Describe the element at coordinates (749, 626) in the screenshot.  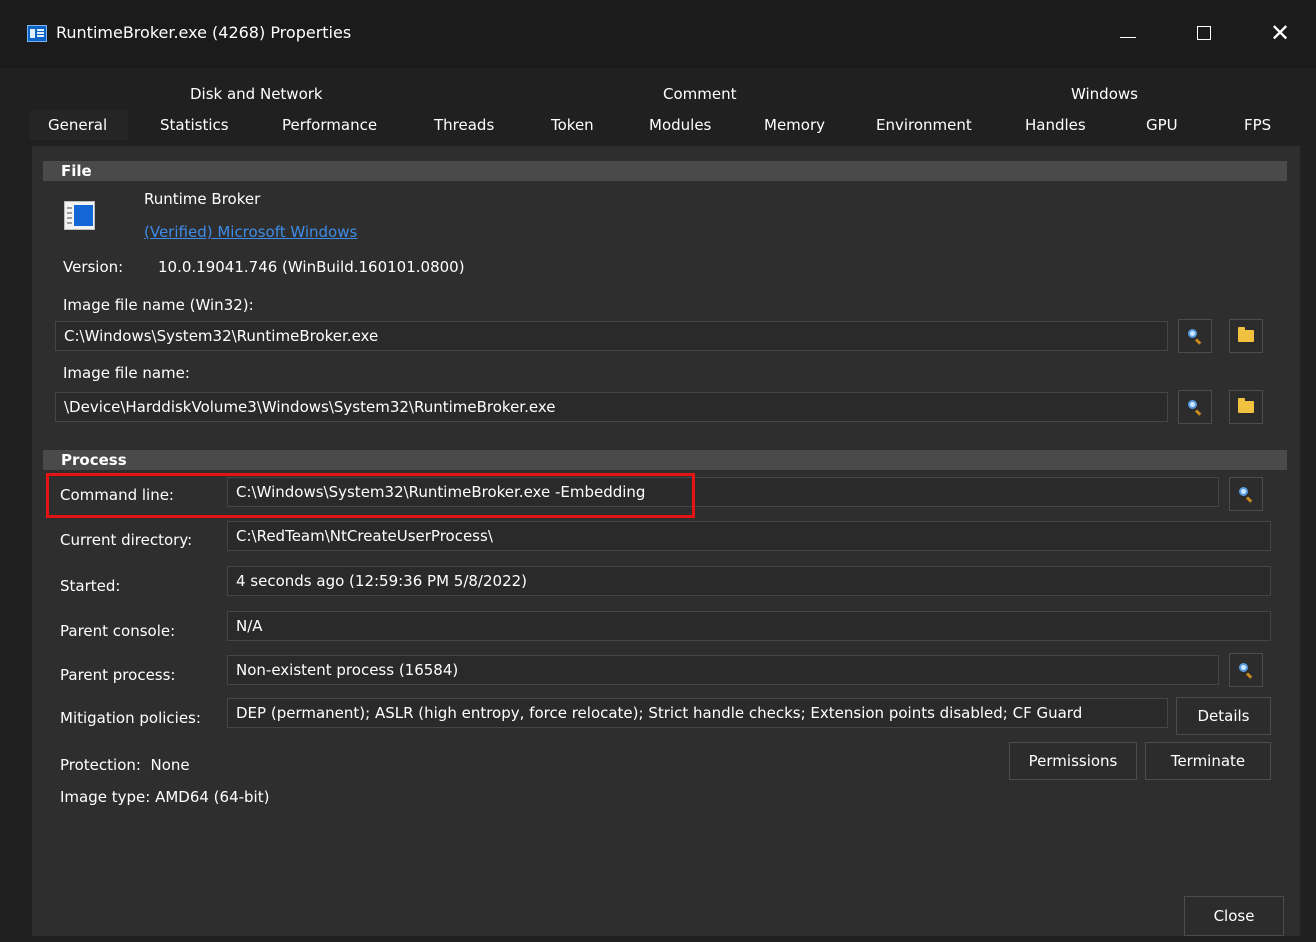
I see `parent-console-field: N/A` at that location.